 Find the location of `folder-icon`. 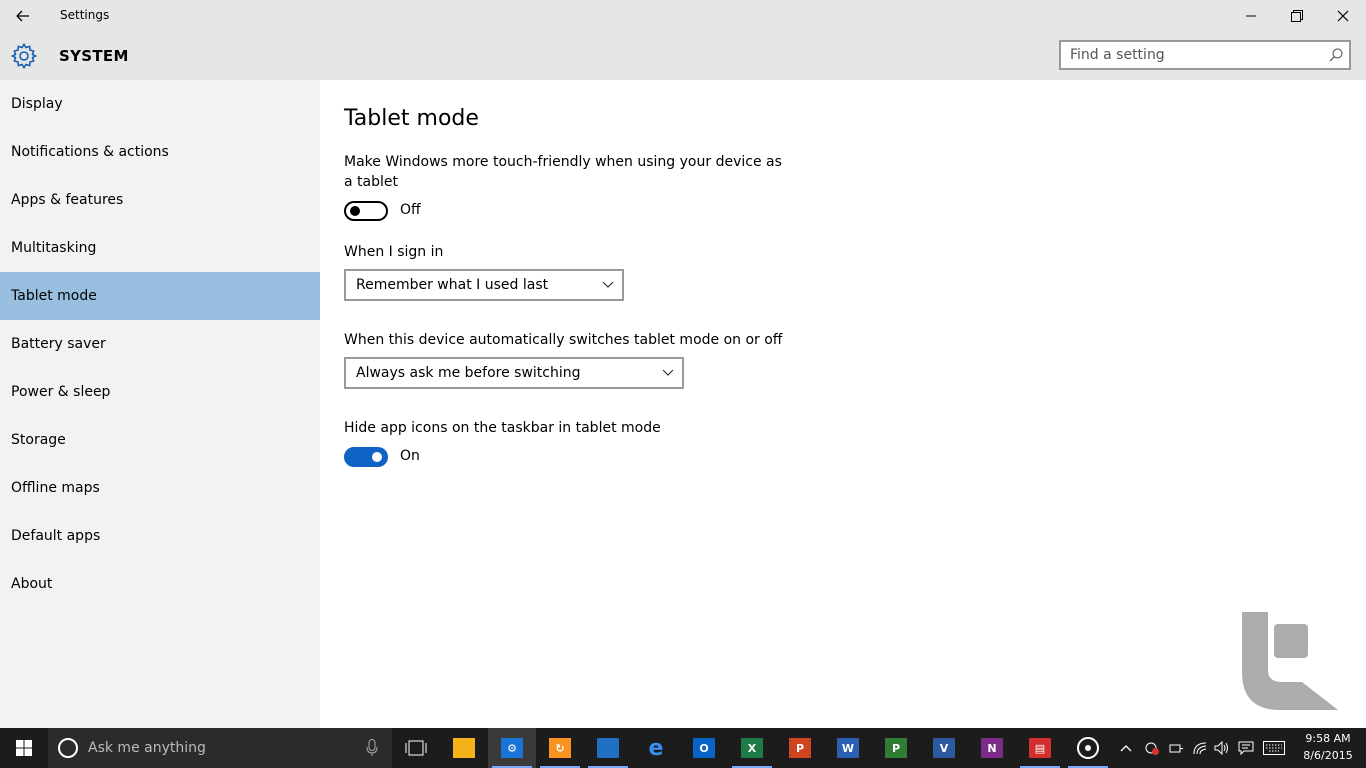

folder-icon is located at coordinates (464, 748).